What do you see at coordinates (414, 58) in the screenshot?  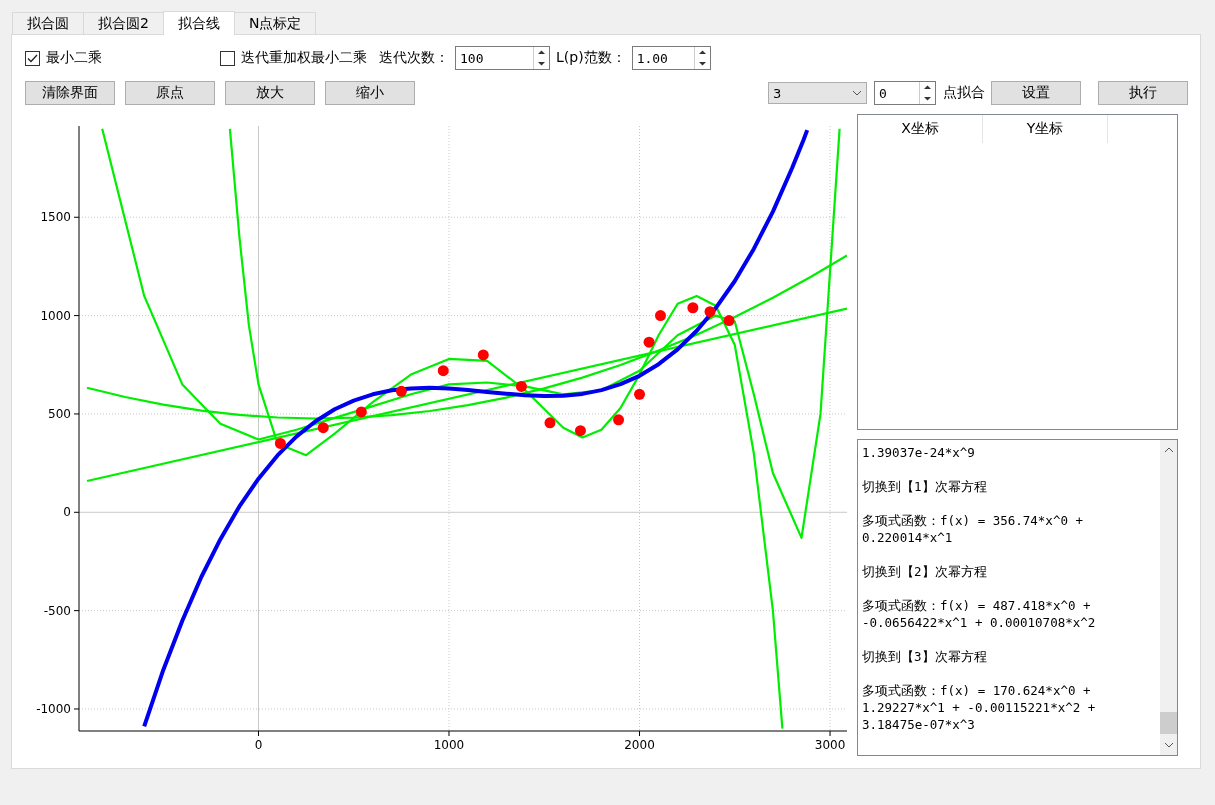 I see `field-label: 迭代次数：` at bounding box center [414, 58].